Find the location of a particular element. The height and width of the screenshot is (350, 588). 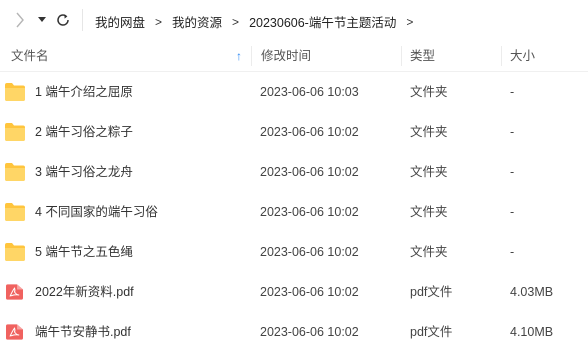

file-name: 5 端午节之五色绳 is located at coordinates (84, 252).